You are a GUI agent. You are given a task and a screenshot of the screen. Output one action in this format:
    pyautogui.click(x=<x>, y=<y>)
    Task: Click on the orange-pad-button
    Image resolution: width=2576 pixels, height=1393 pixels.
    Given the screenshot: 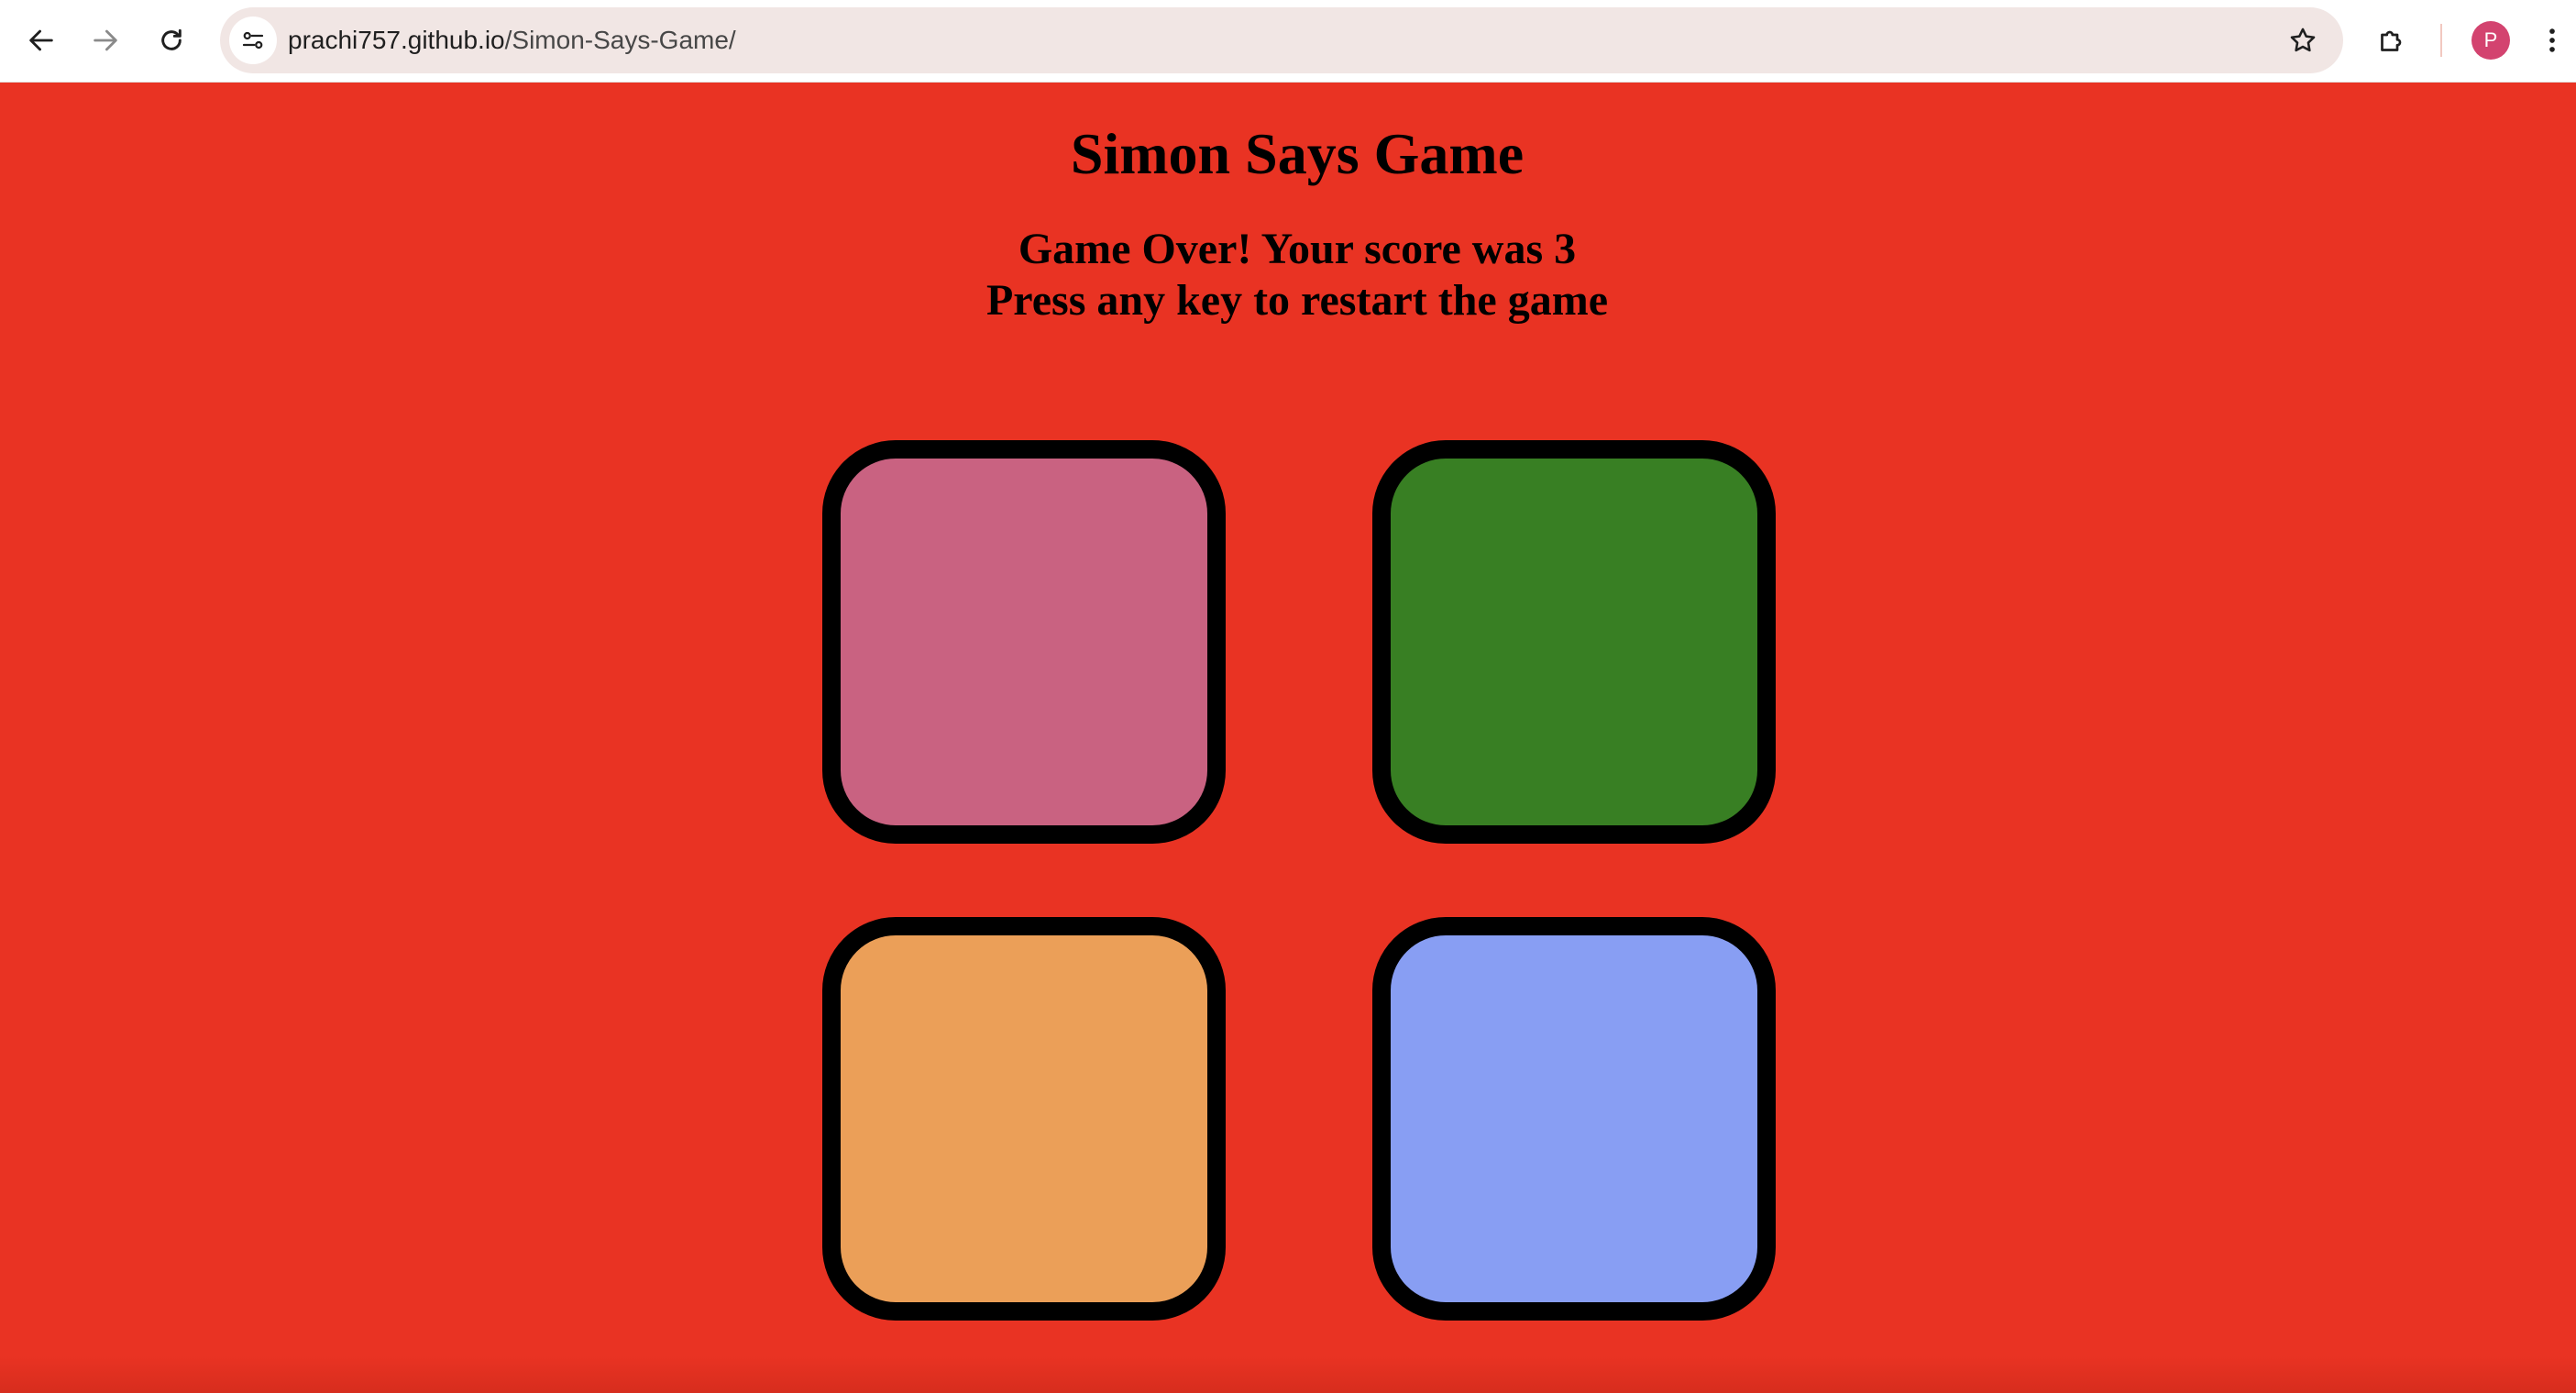 What is the action you would take?
    pyautogui.click(x=1024, y=1119)
    